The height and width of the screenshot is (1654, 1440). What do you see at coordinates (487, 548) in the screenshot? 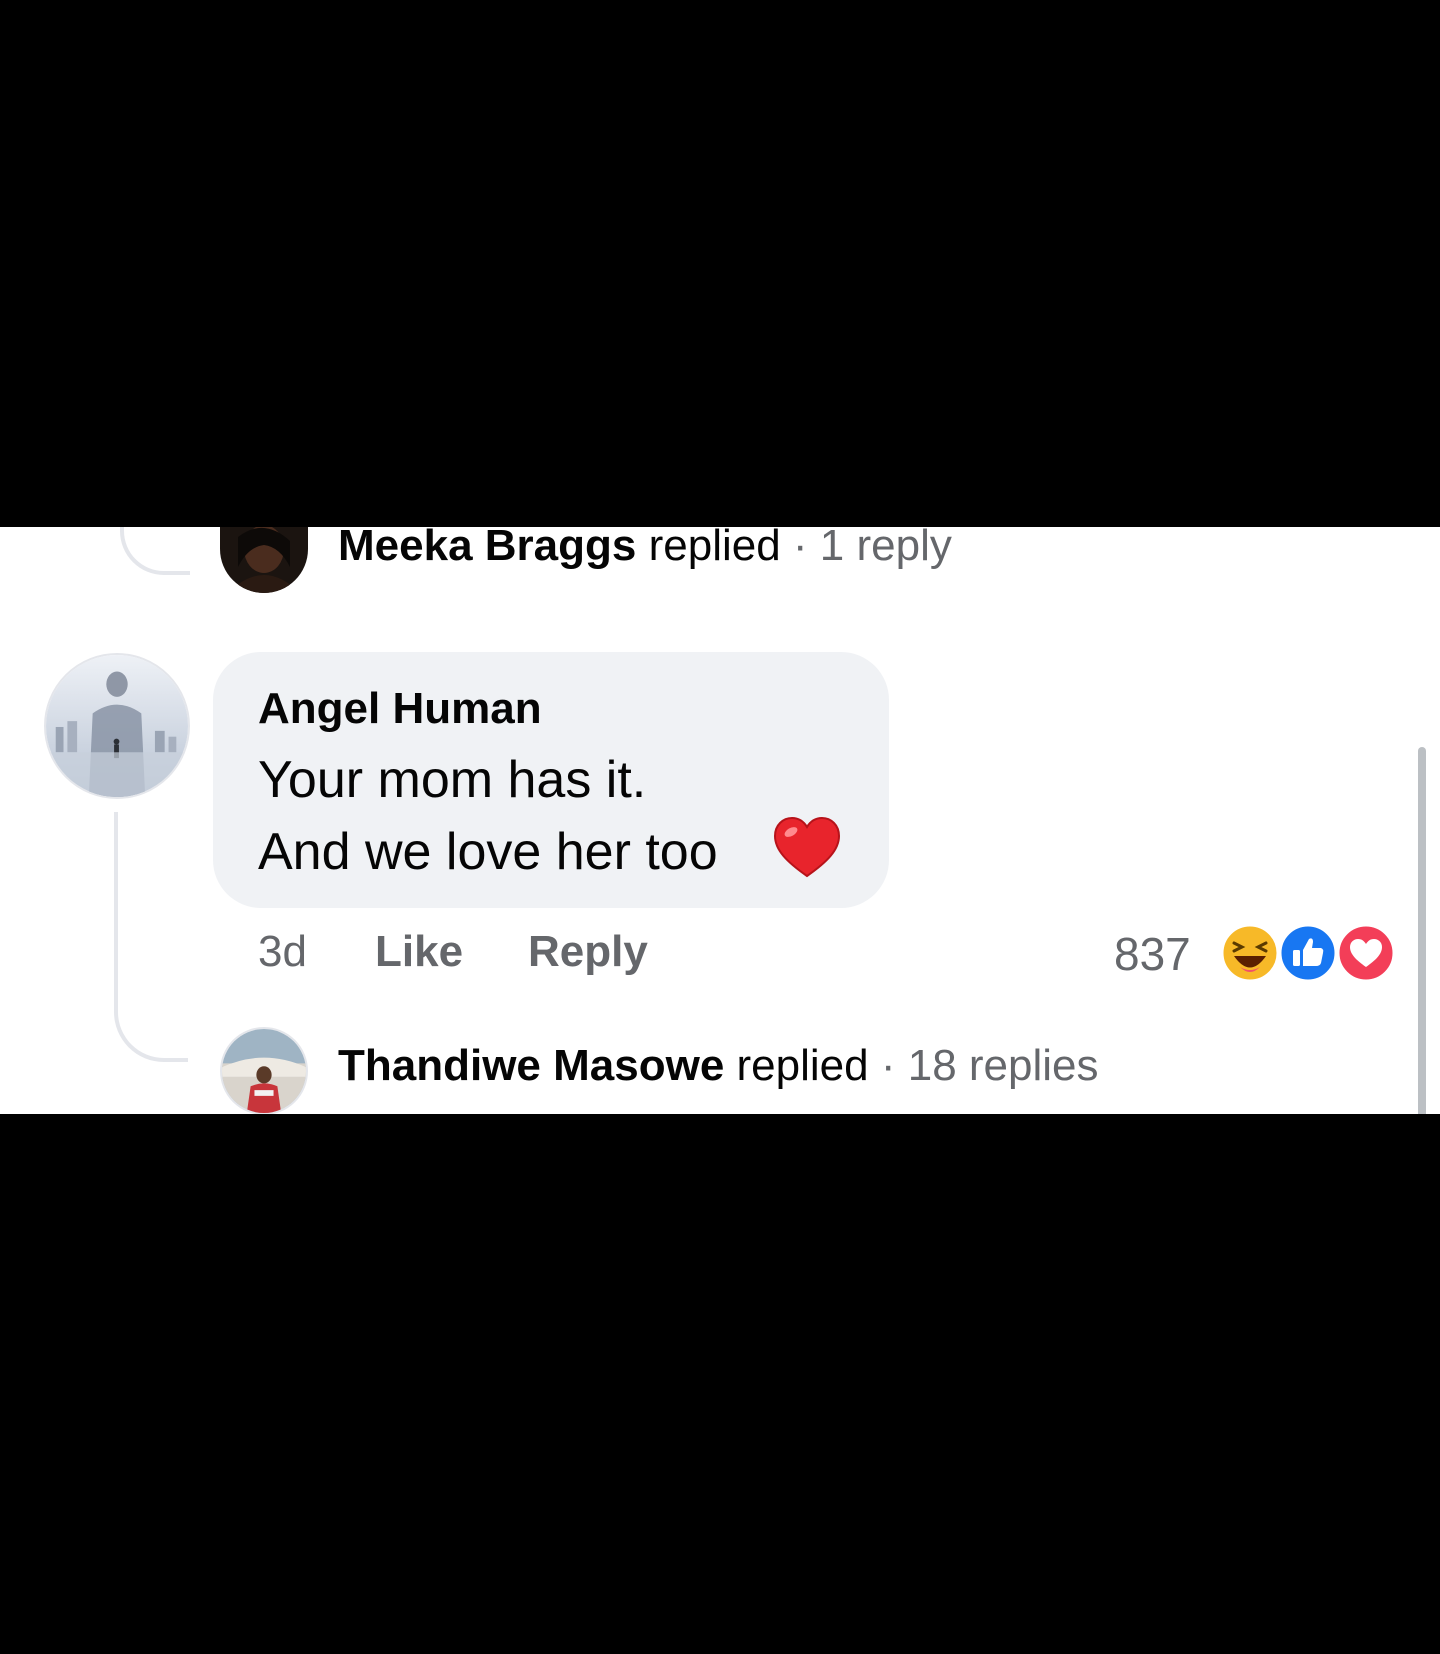
I see `reply-author-name: Meeka Braggs` at bounding box center [487, 548].